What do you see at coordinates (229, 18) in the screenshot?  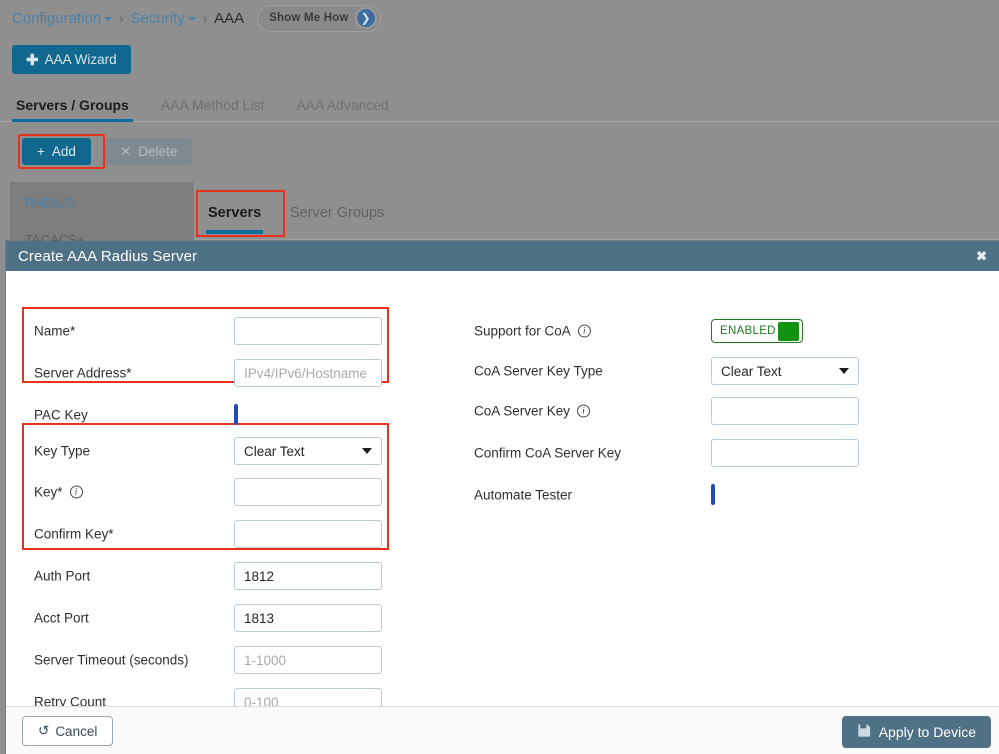 I see `breadcrumb-item-aaa: AAA` at bounding box center [229, 18].